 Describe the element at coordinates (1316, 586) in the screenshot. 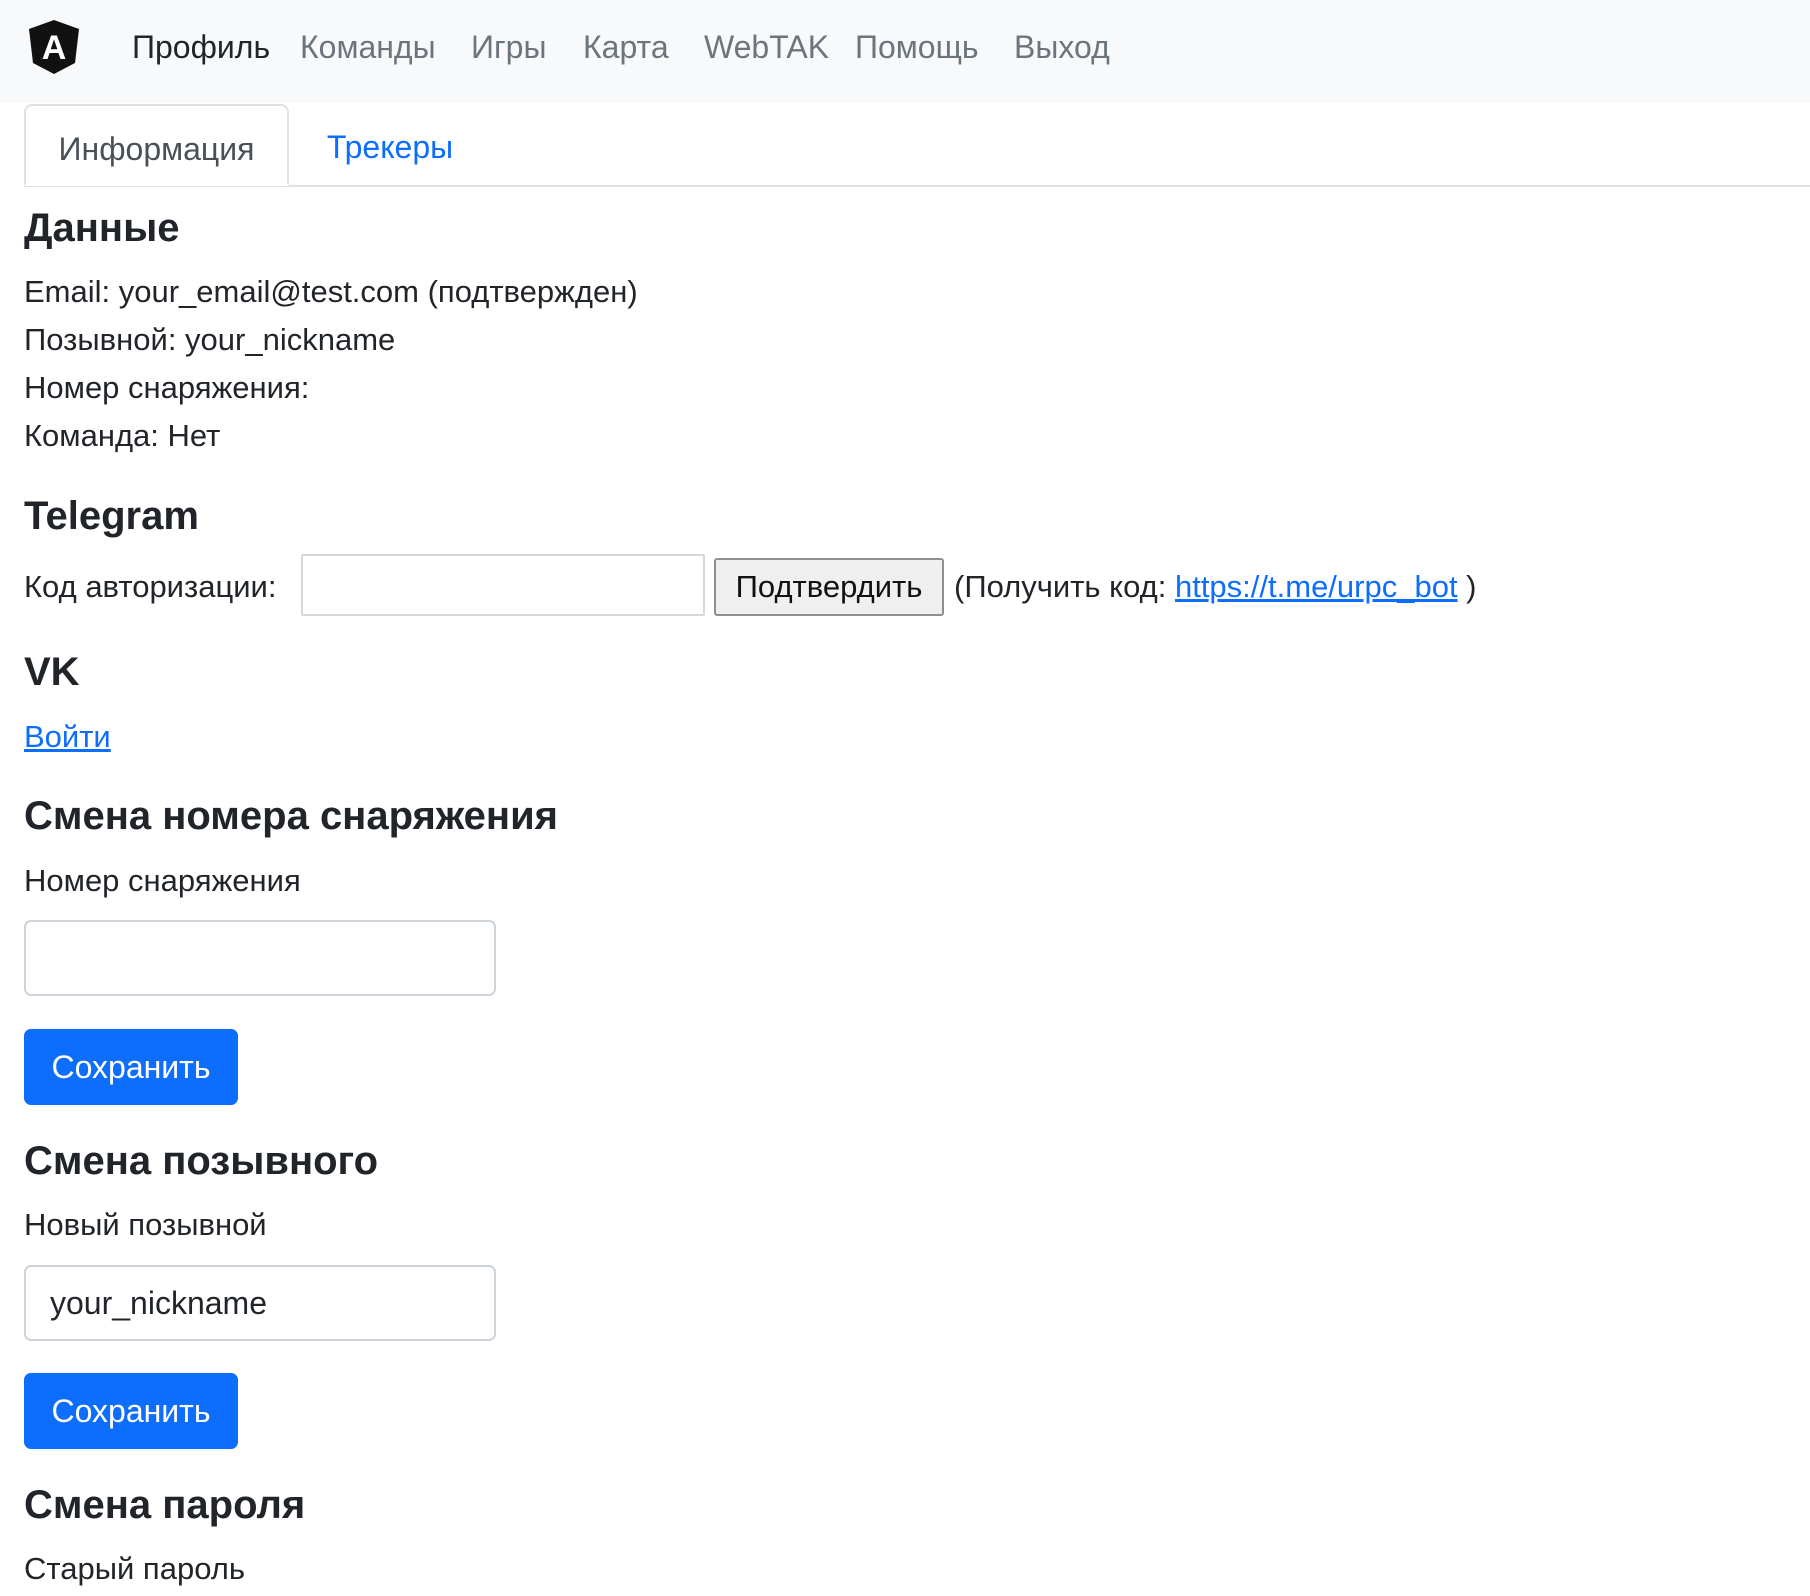

I see `telegram-bot-link: https://t.me/urpc_bot` at that location.